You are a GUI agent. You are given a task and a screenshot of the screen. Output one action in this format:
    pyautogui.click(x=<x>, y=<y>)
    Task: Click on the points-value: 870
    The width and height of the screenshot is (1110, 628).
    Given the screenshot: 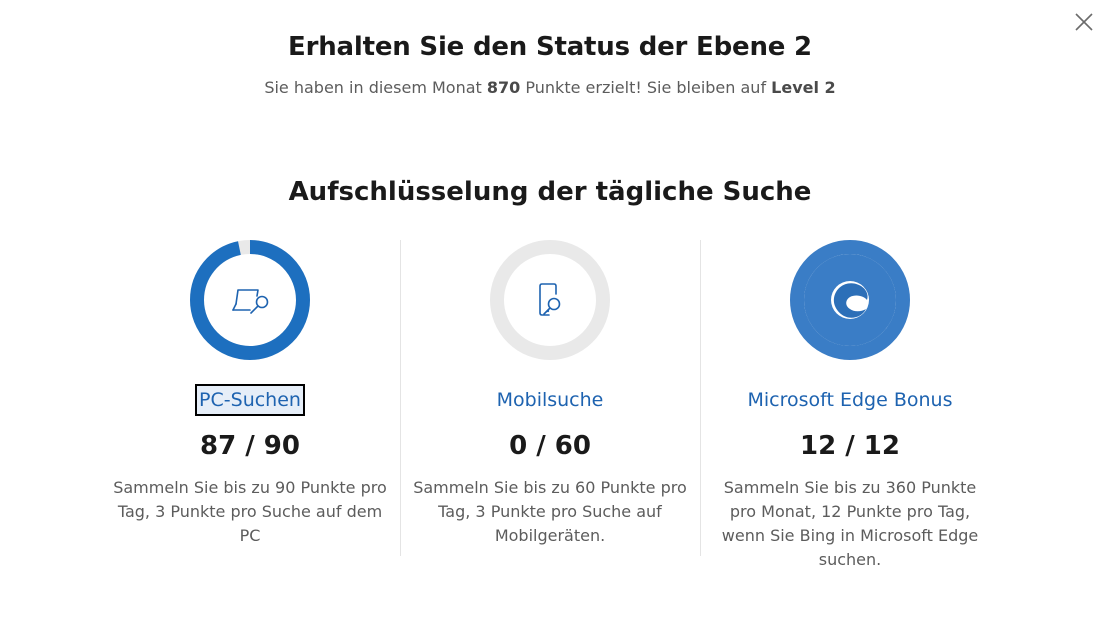 What is the action you would take?
    pyautogui.click(x=503, y=87)
    